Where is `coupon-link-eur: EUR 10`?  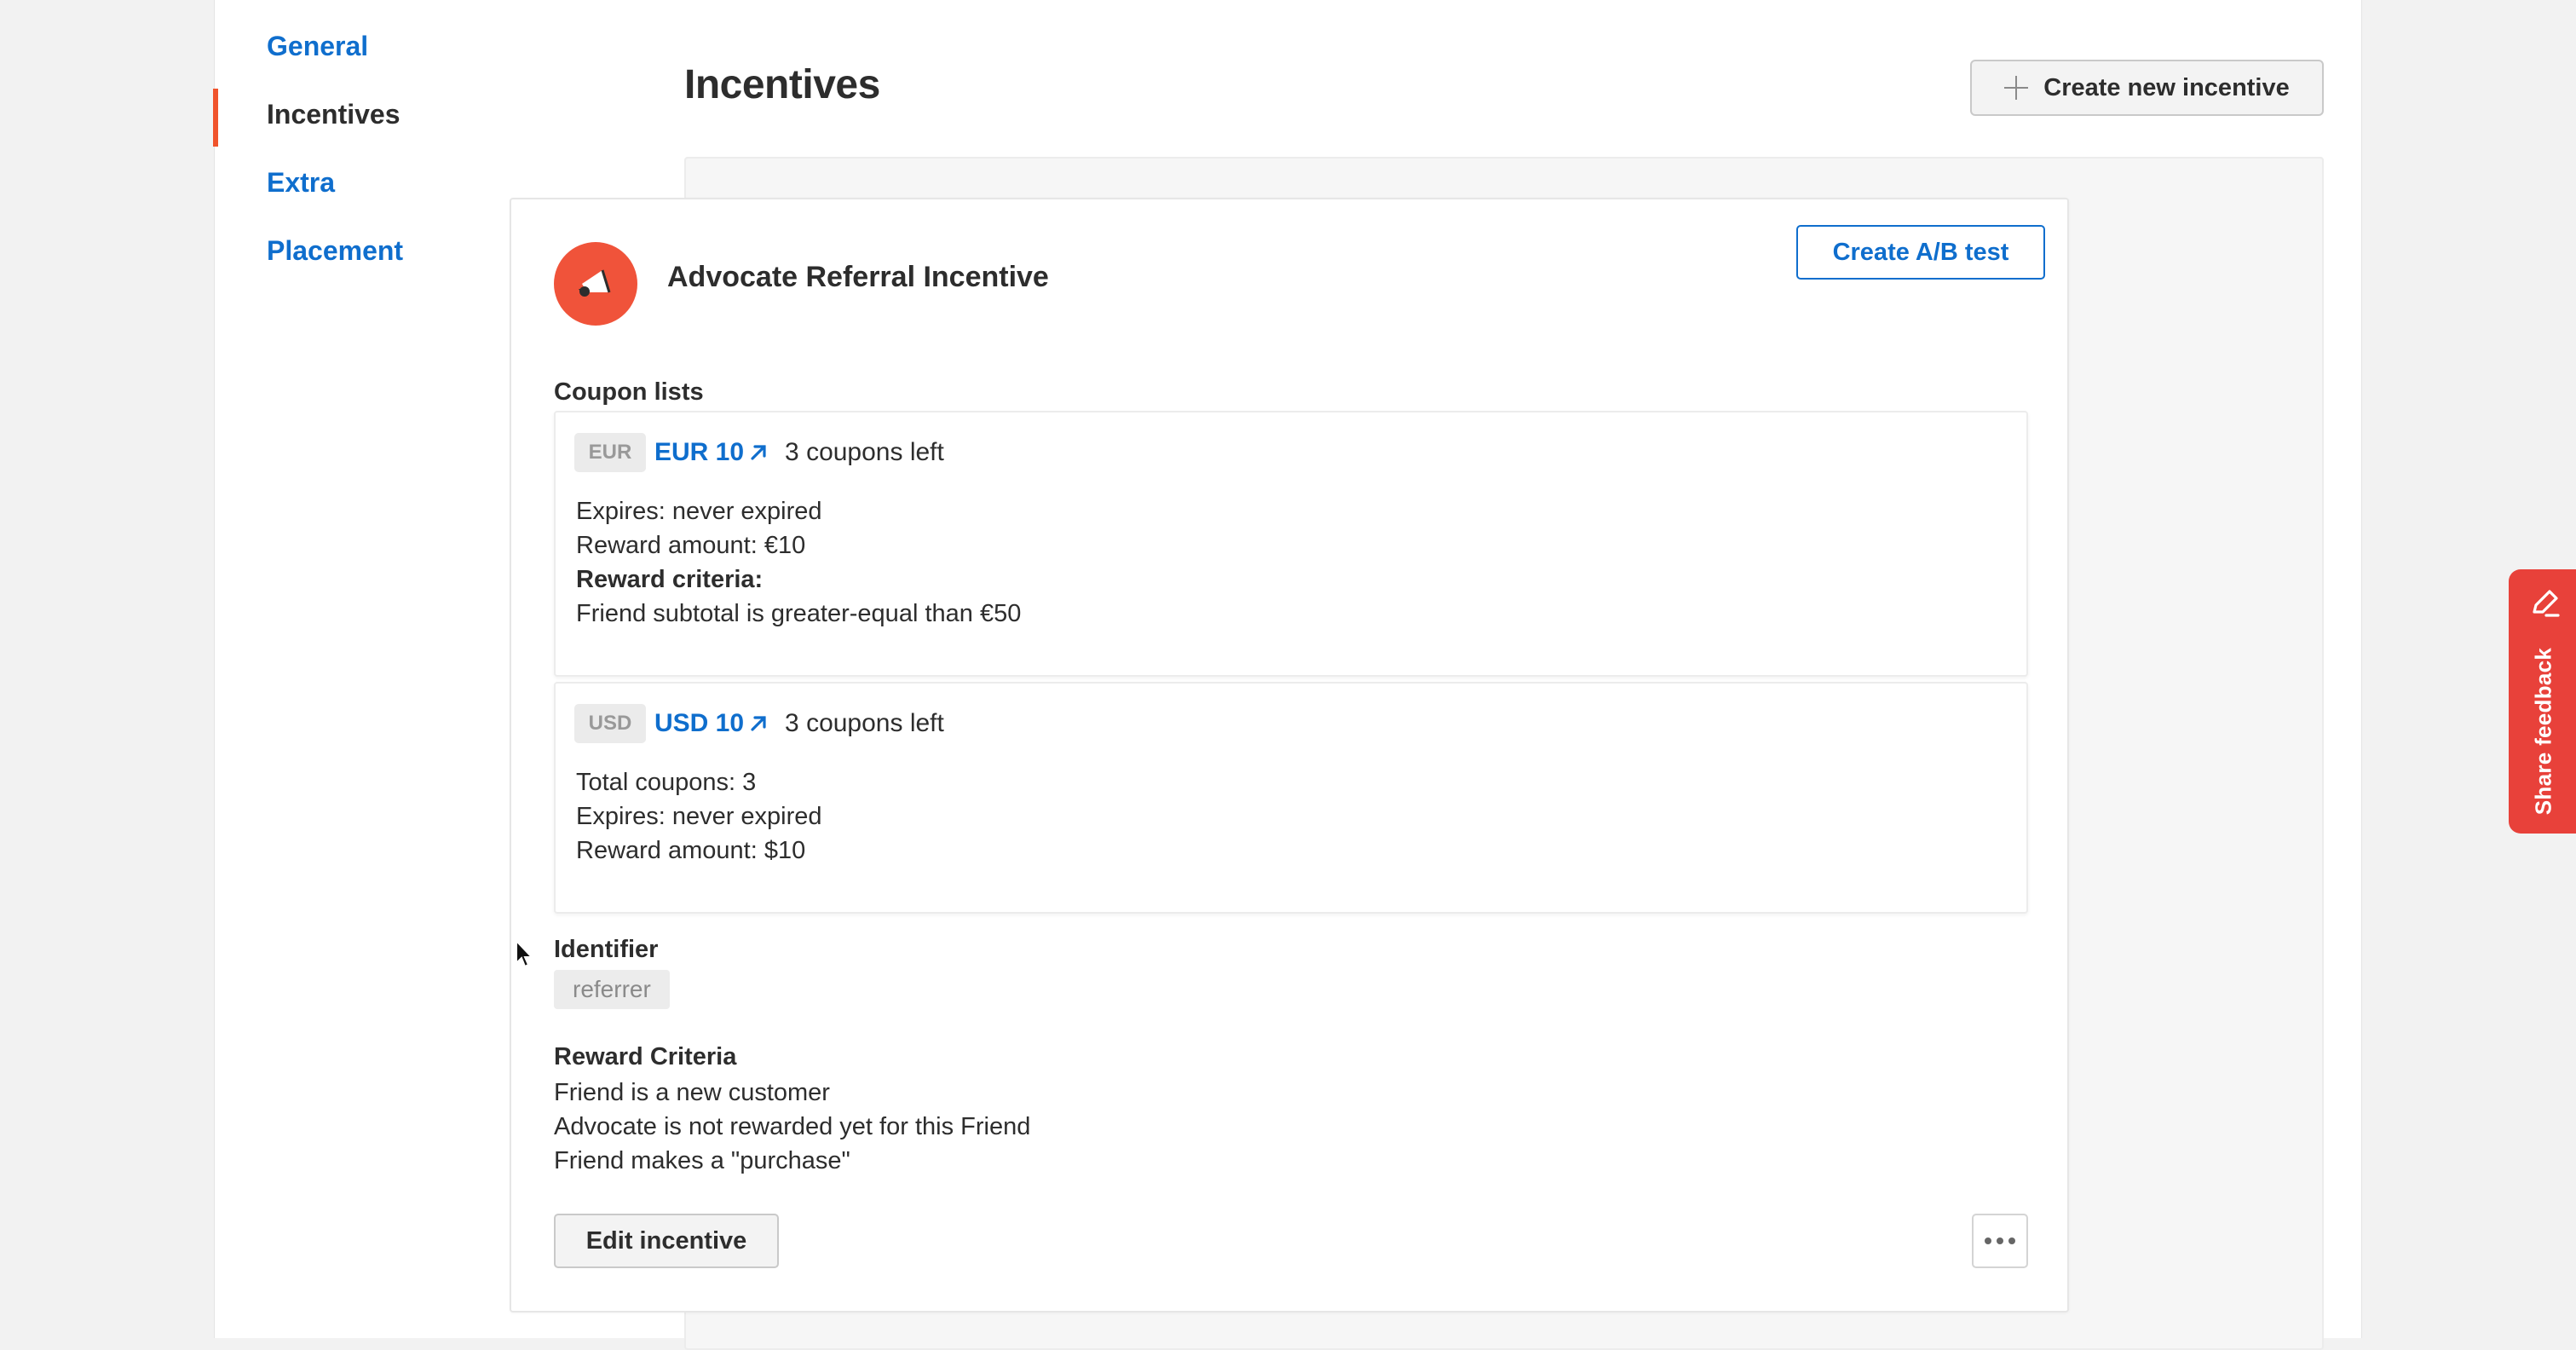
coupon-link-eur: EUR 10 is located at coordinates (711, 452).